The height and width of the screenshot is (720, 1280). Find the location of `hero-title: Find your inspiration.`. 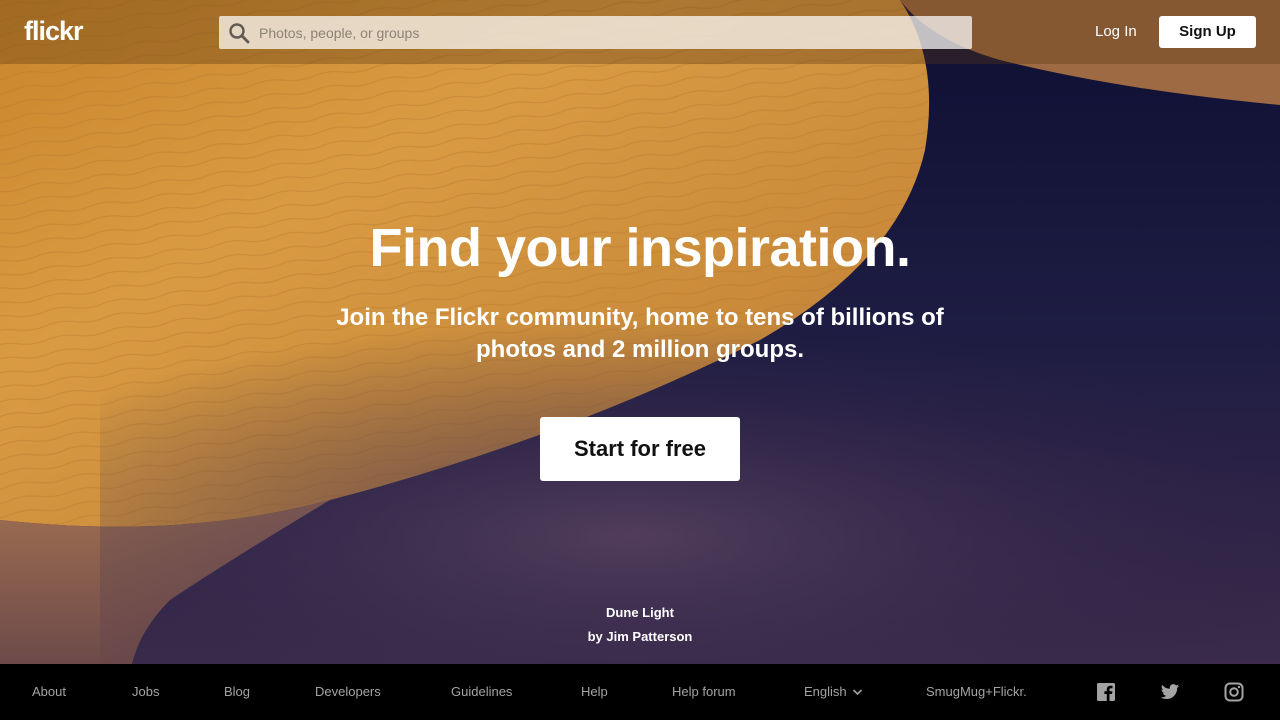

hero-title: Find your inspiration. is located at coordinates (640, 248).